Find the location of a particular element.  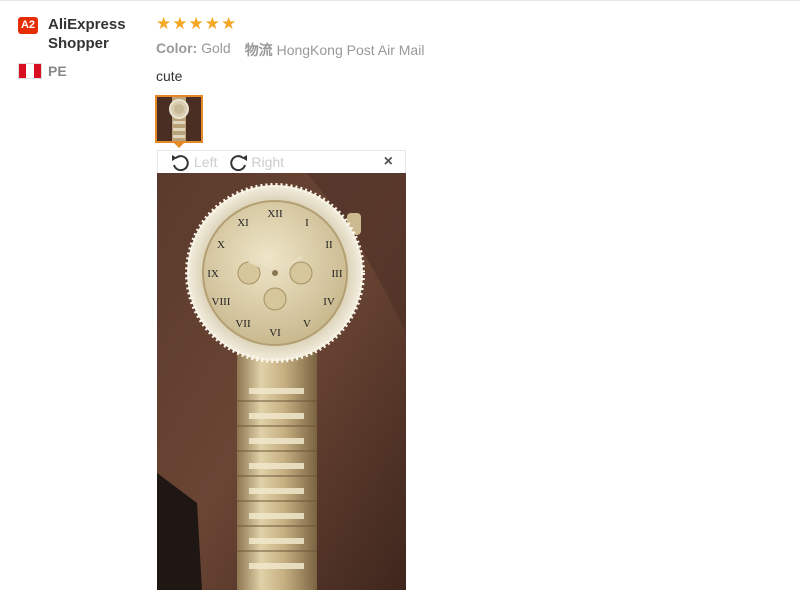

svg-text: XI is located at coordinates (243, 223).